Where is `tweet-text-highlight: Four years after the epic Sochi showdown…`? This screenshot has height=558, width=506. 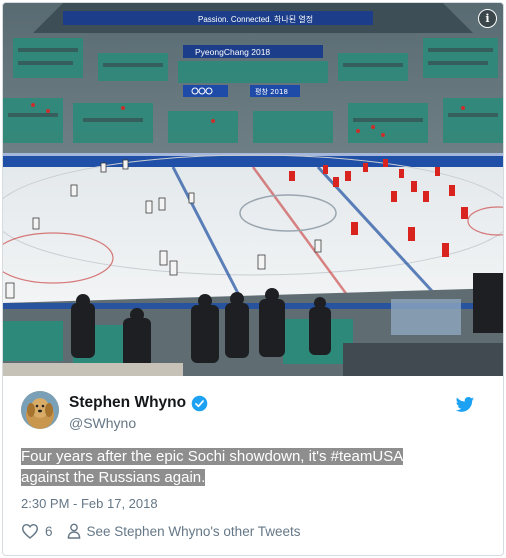
tweet-text-highlight: Four years after the epic Sochi showdown… is located at coordinates (212, 467).